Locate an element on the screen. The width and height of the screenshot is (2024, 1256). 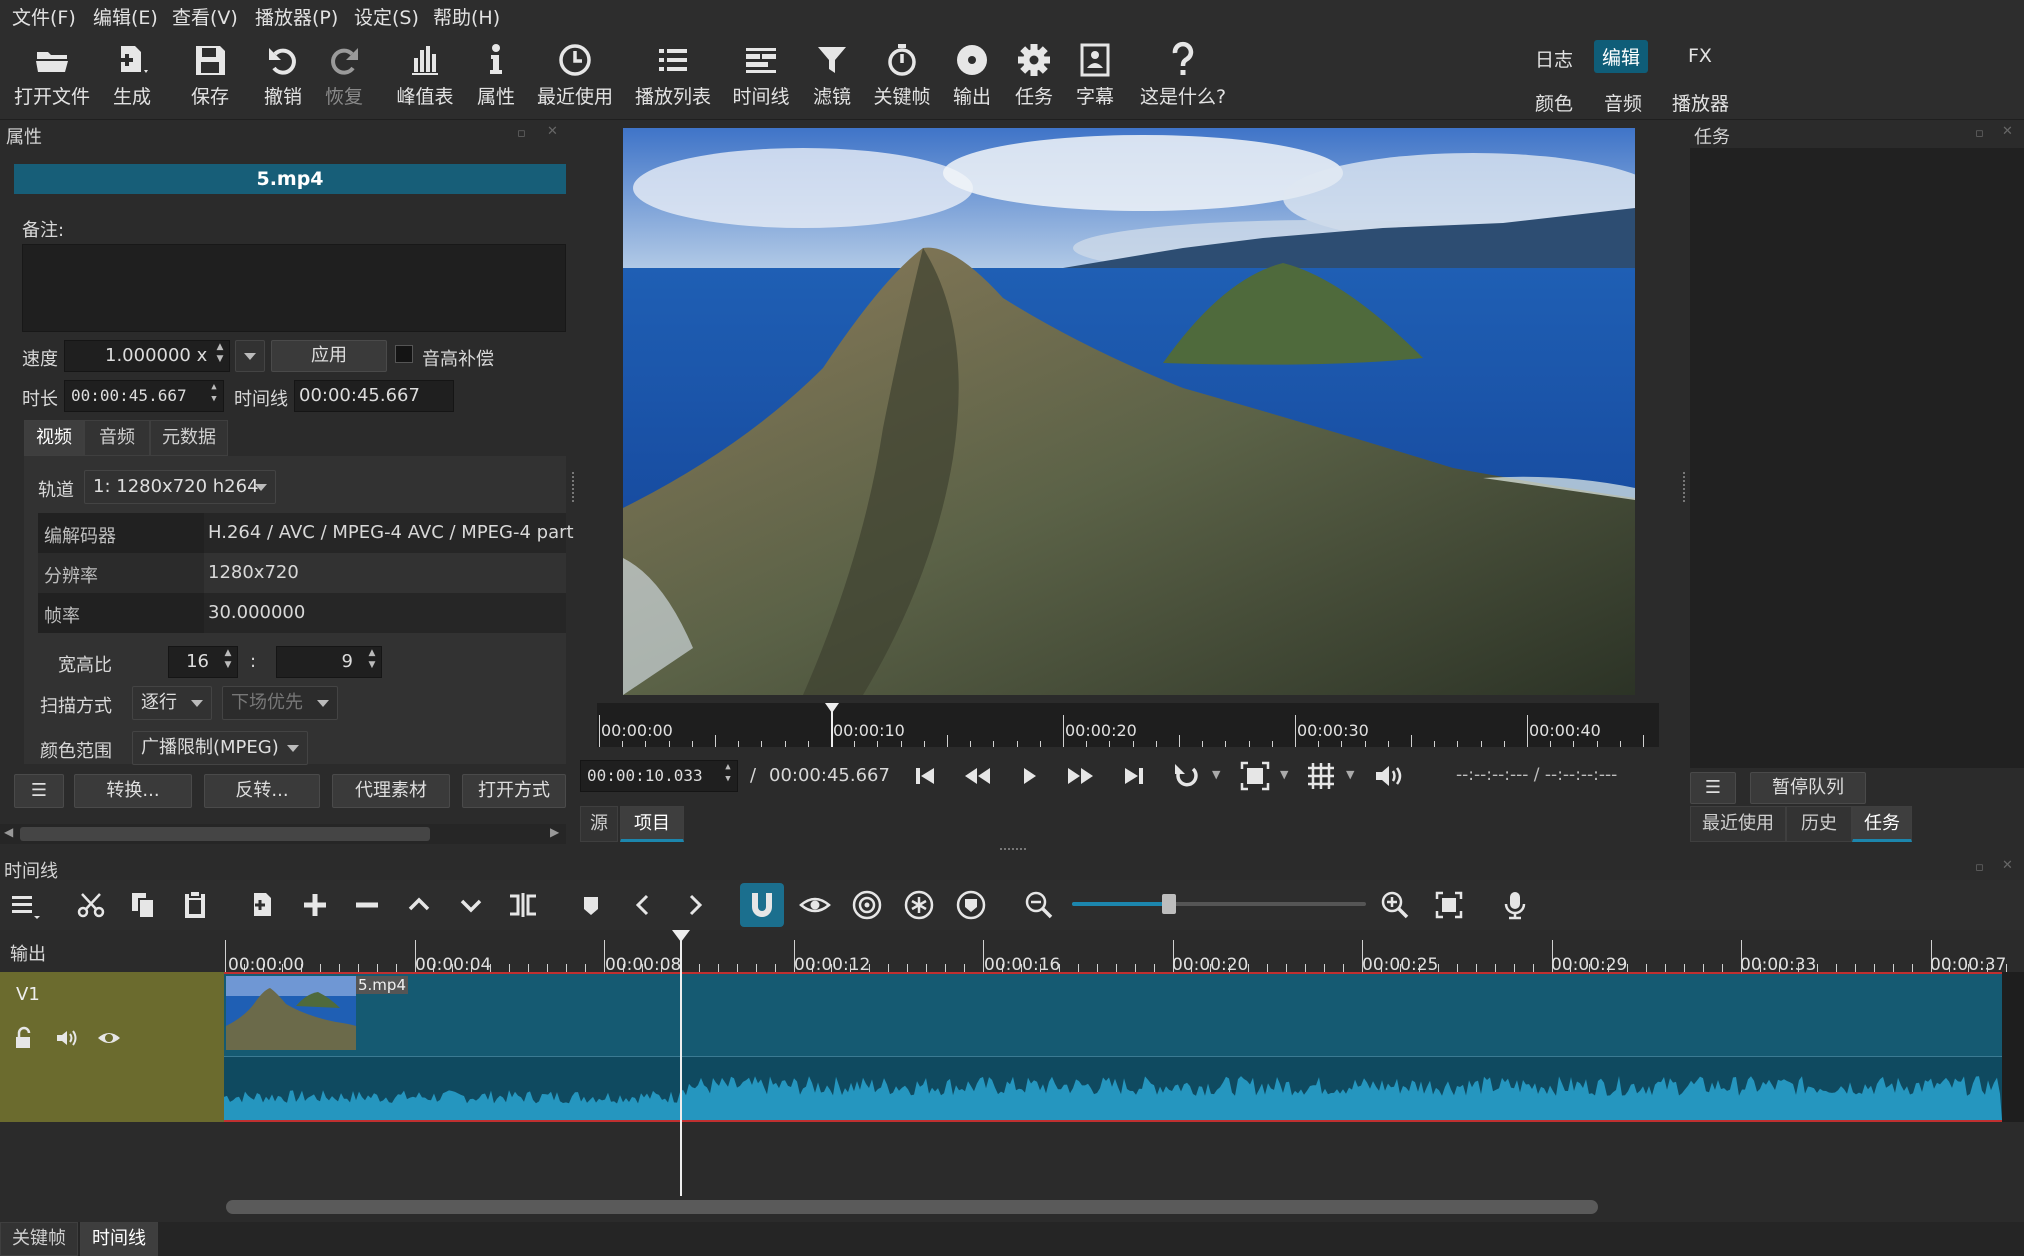
timeline-horizontal-scrollbar is located at coordinates (1124, 1207).